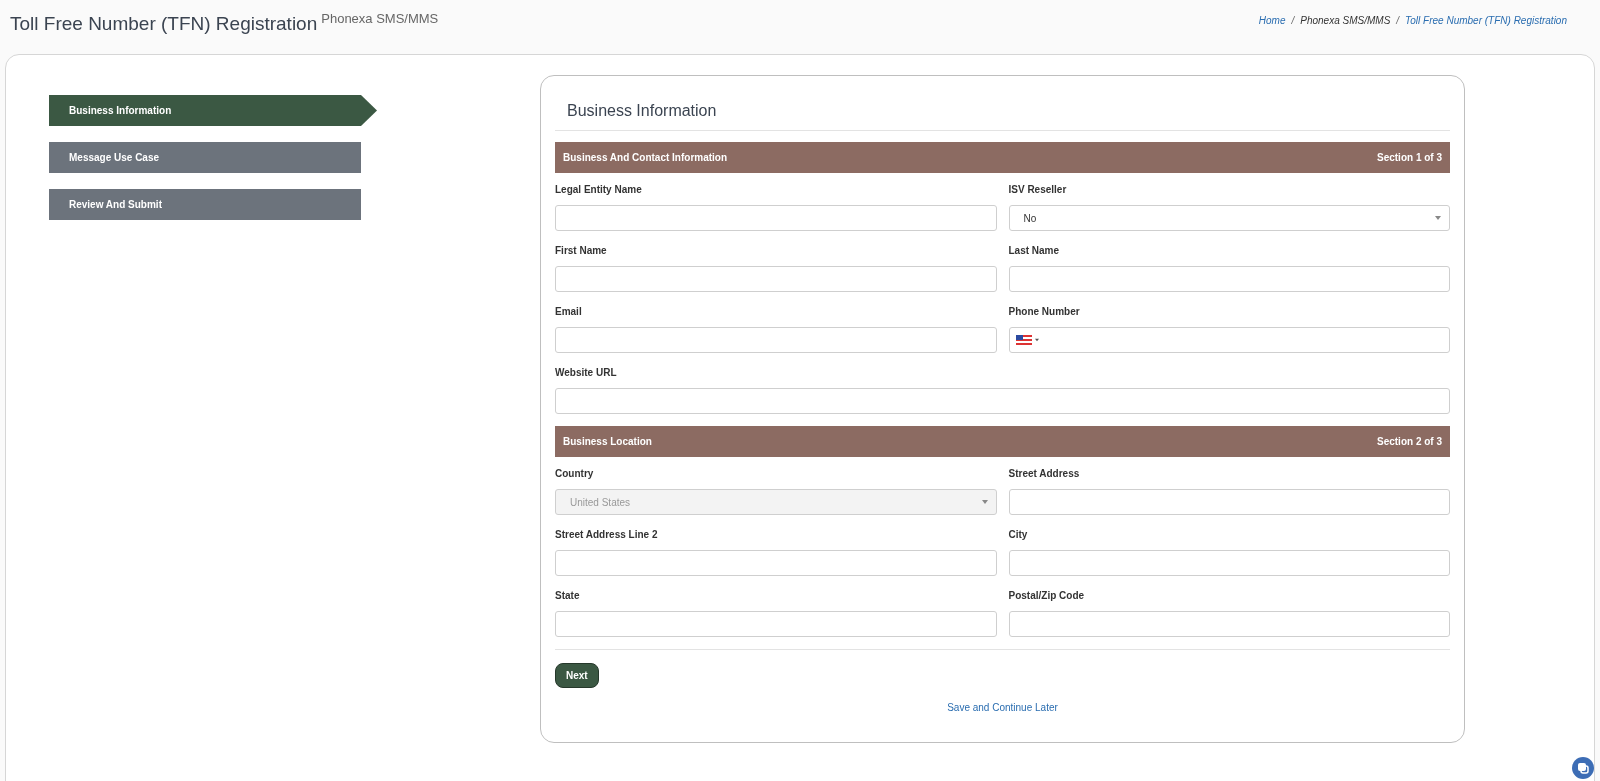 The width and height of the screenshot is (1600, 781). I want to click on section-counter: Section 1 of 3, so click(1409, 157).